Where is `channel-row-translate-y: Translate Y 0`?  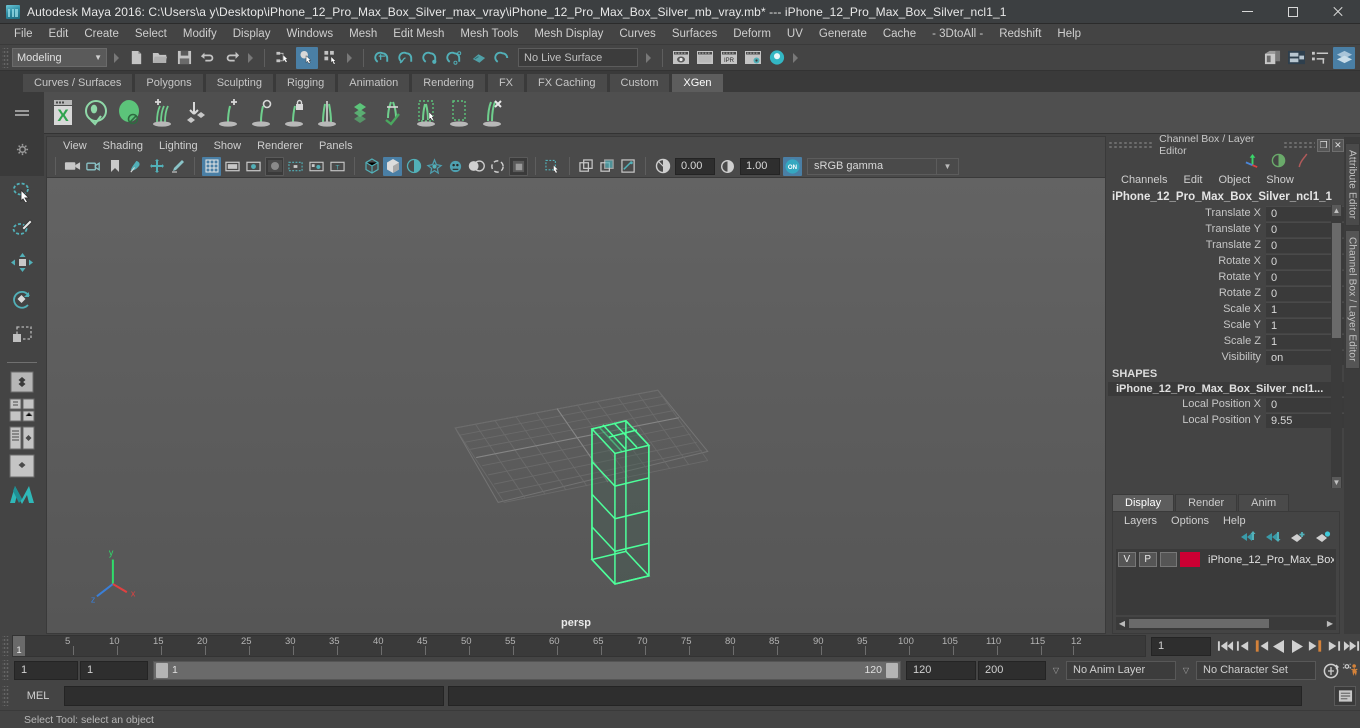
channel-row-translate-y: Translate Y 0 is located at coordinates (1226, 229).